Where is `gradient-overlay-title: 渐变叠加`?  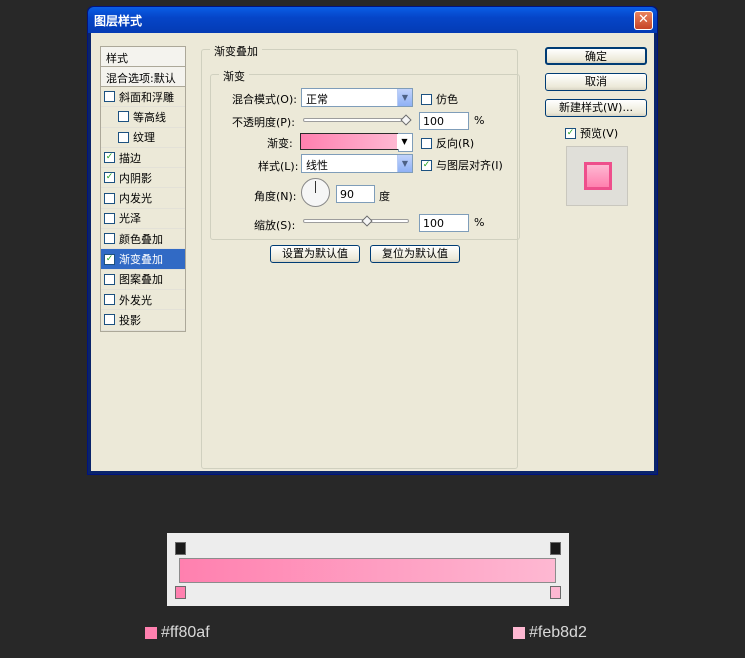
gradient-overlay-title: 渐变叠加 is located at coordinates (236, 51).